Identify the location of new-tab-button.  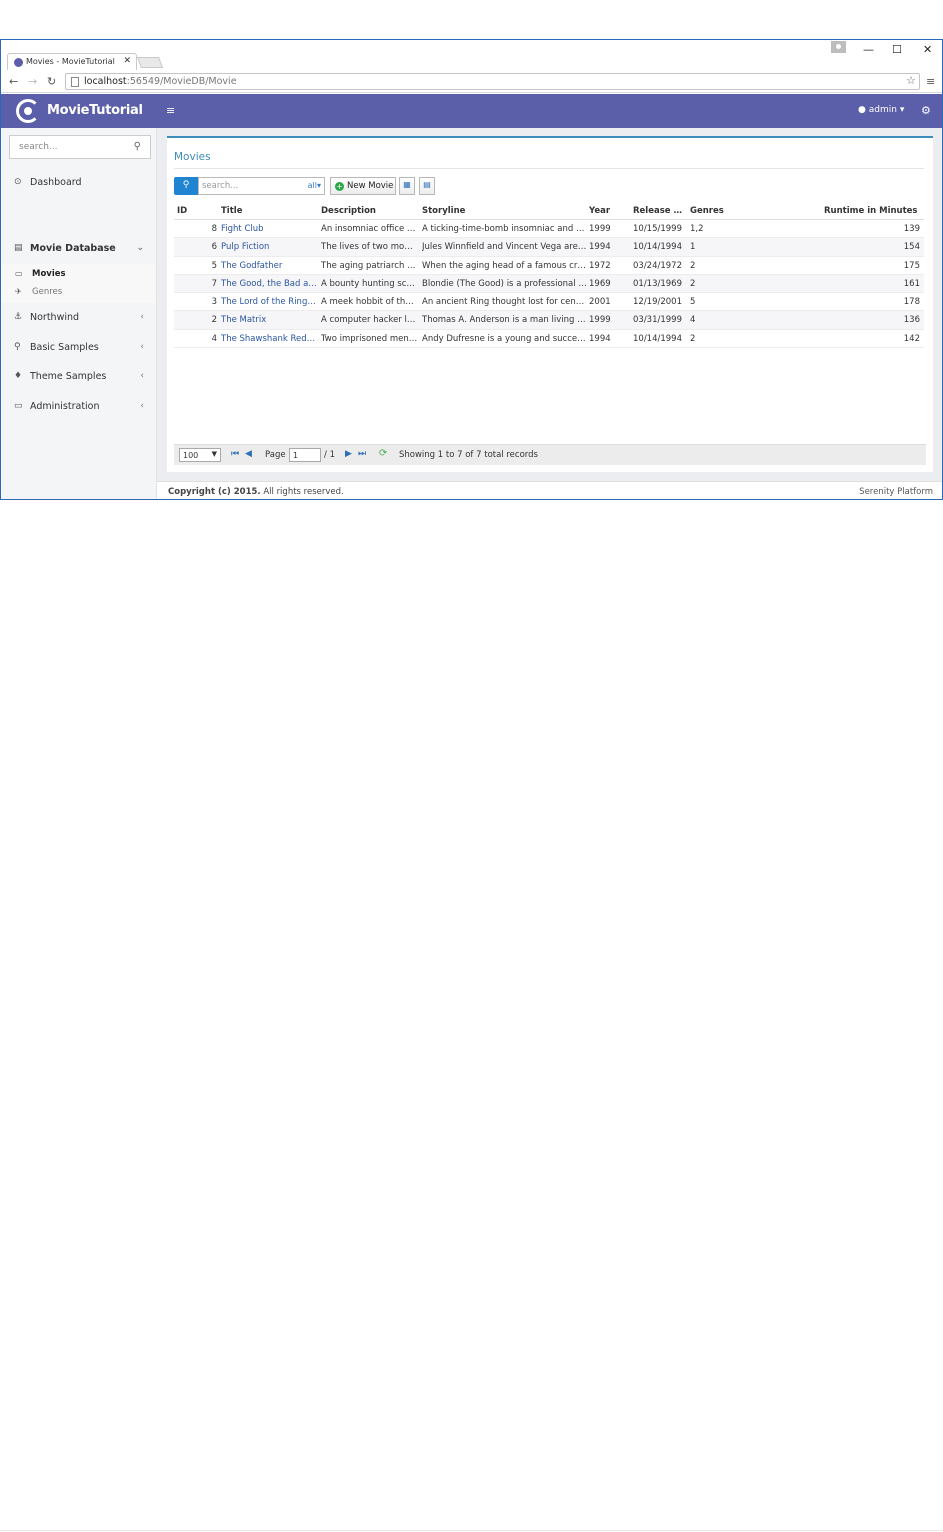
(150, 62).